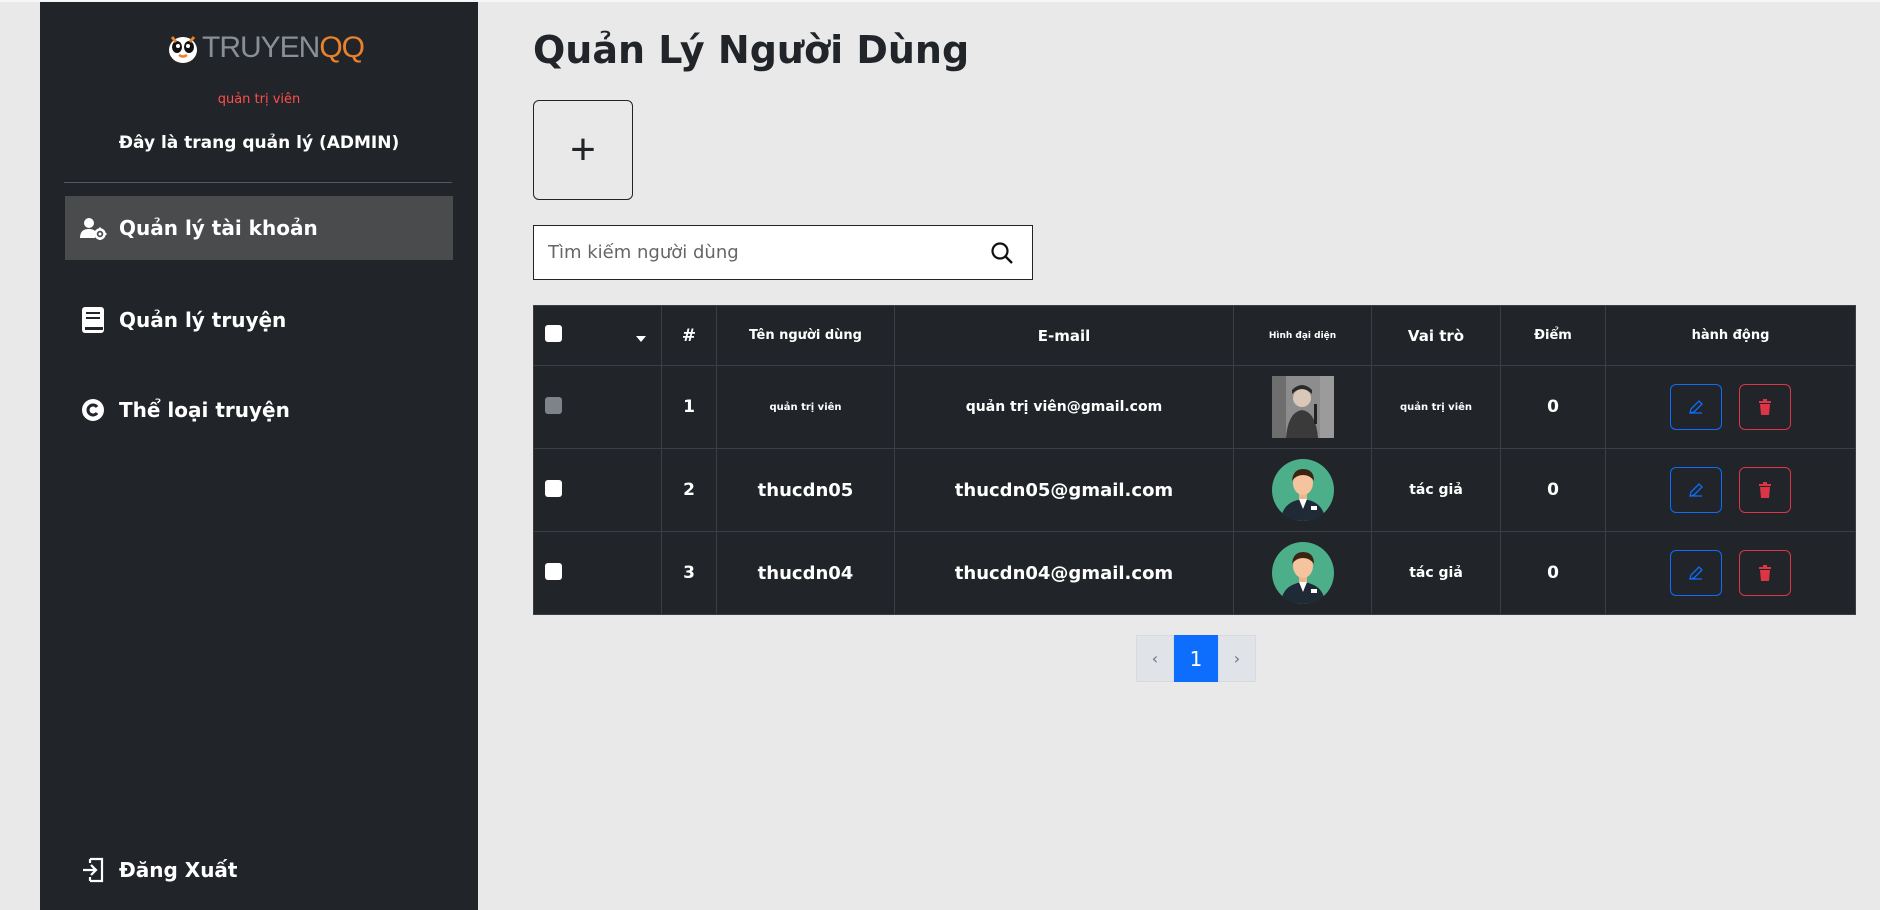 This screenshot has width=1880, height=910. Describe the element at coordinates (1064, 573) in the screenshot. I see `row-email: thucdn04@gmail.com` at that location.